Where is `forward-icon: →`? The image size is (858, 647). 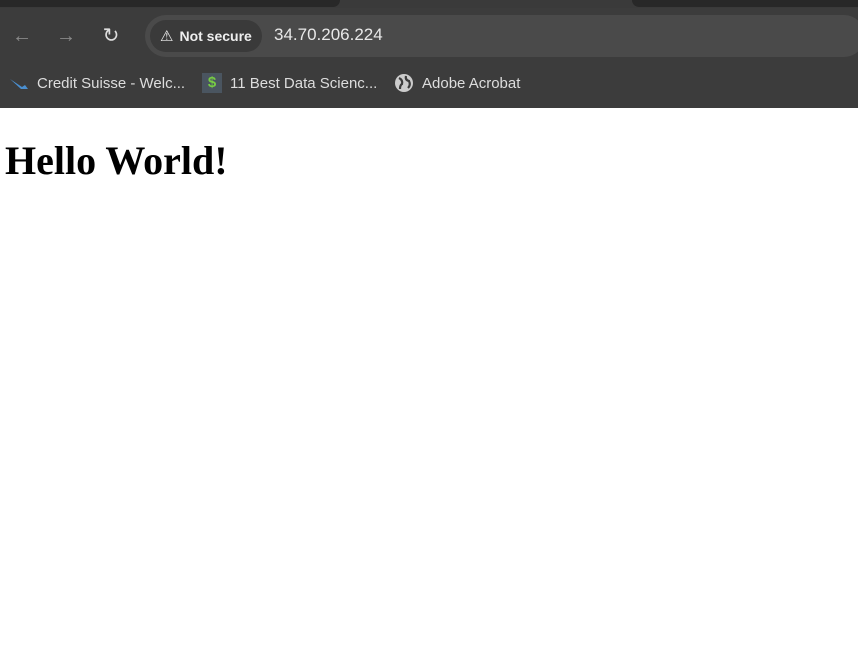
forward-icon: → is located at coordinates (66, 36).